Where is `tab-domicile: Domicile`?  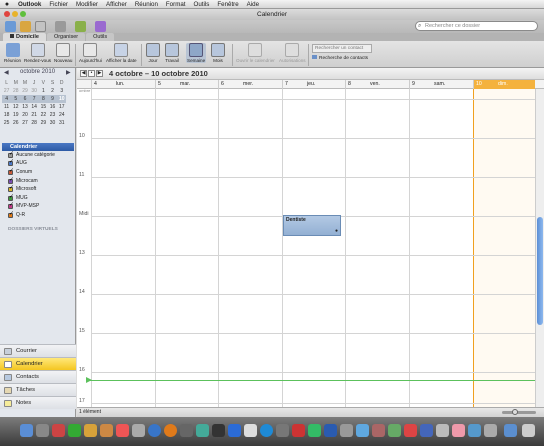 tab-domicile: Domicile is located at coordinates (24, 37).